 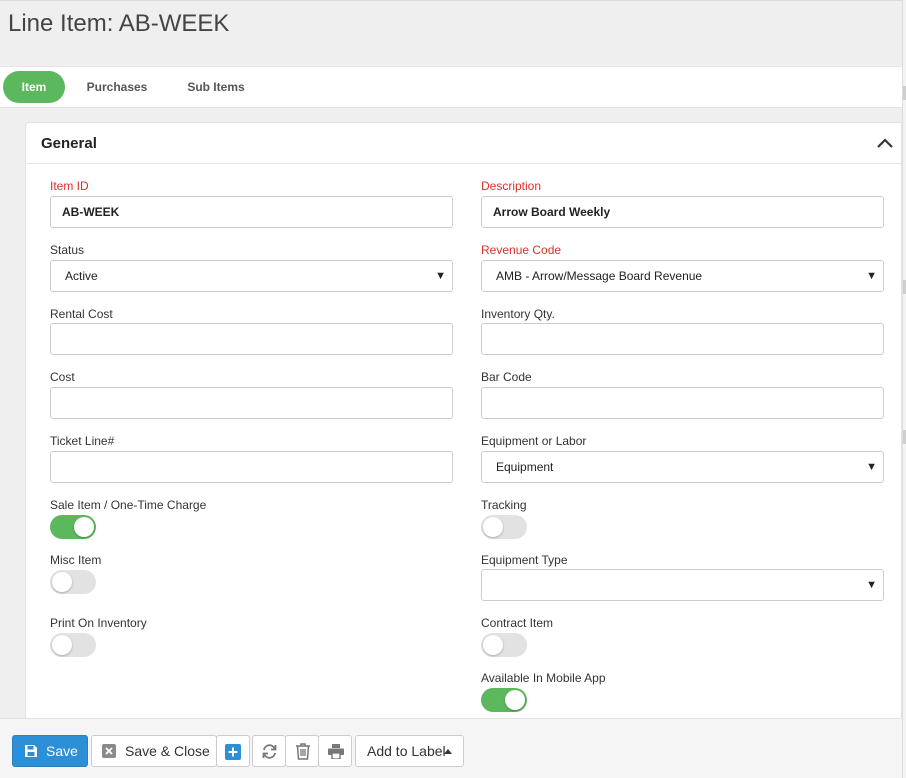 I want to click on refresh-button, so click(x=269, y=751).